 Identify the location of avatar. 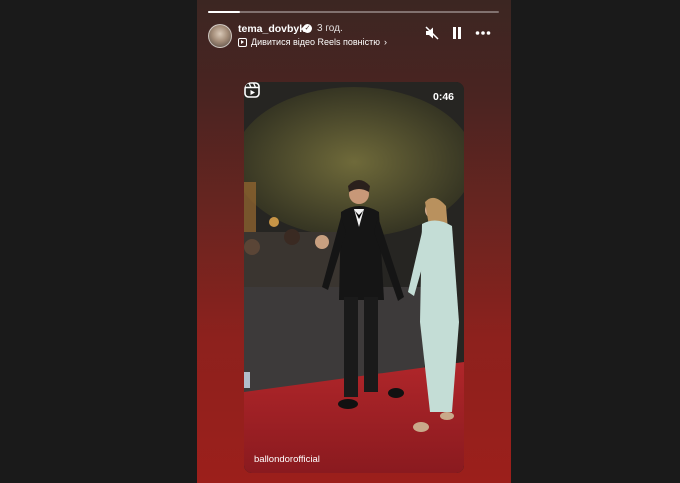
(220, 36).